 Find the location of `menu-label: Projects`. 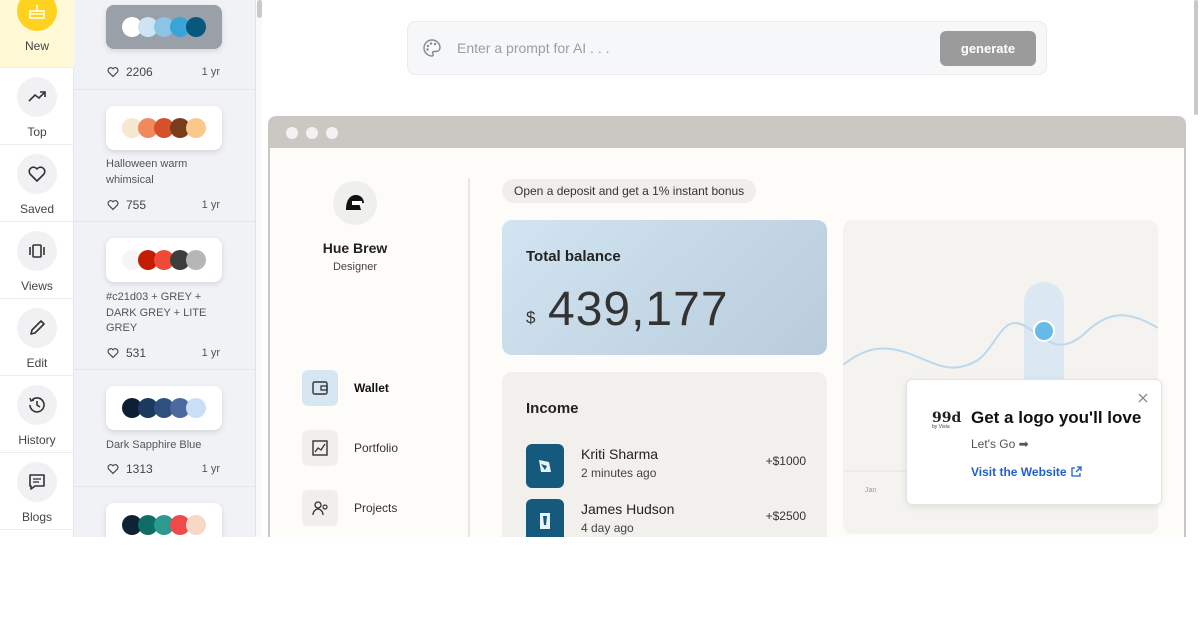

menu-label: Projects is located at coordinates (376, 508).